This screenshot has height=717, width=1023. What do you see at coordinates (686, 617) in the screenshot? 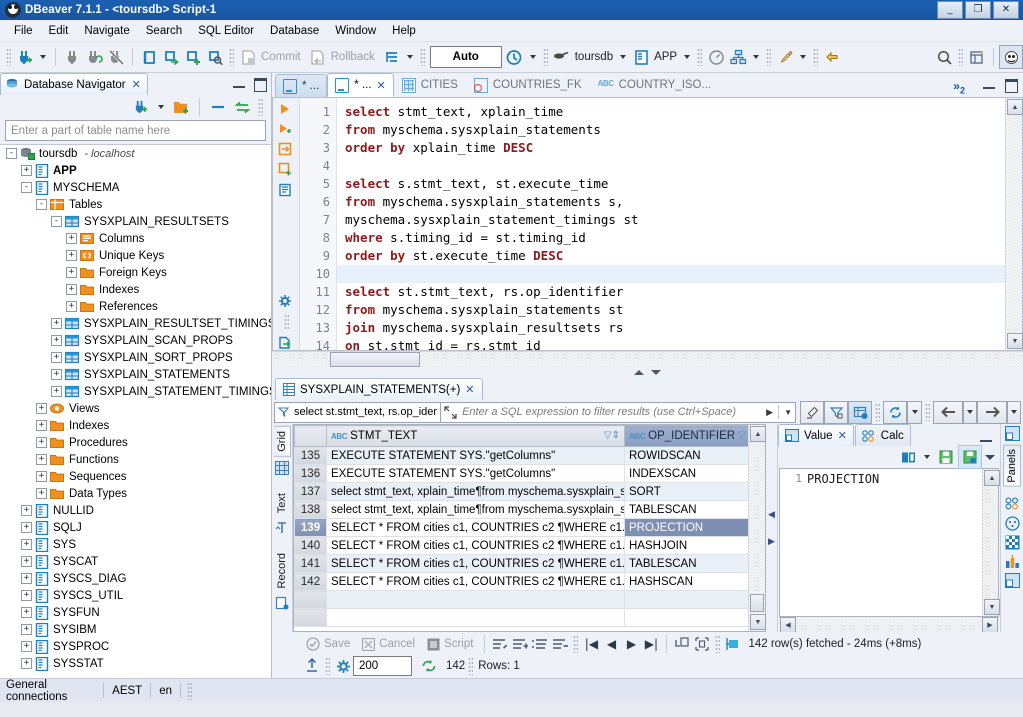
I see `cell-op-identifier` at bounding box center [686, 617].